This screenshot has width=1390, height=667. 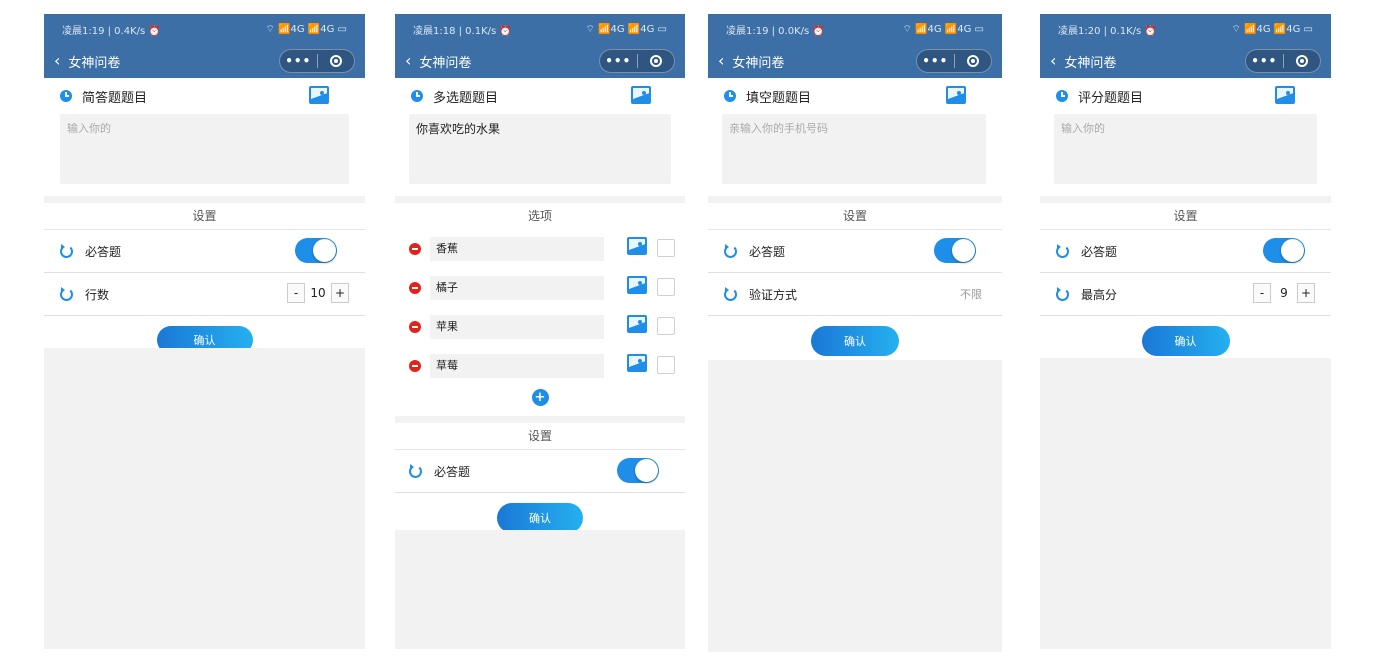 I want to click on verify-row: 验证方式 不限, so click(x=855, y=294).